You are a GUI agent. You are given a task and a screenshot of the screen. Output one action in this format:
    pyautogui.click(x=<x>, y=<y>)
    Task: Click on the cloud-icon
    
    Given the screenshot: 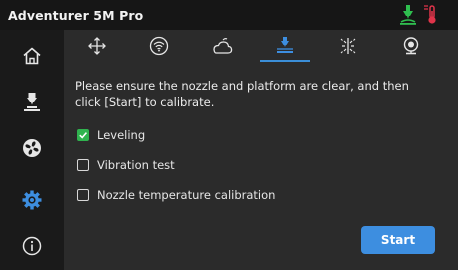 What is the action you would take?
    pyautogui.click(x=223, y=46)
    